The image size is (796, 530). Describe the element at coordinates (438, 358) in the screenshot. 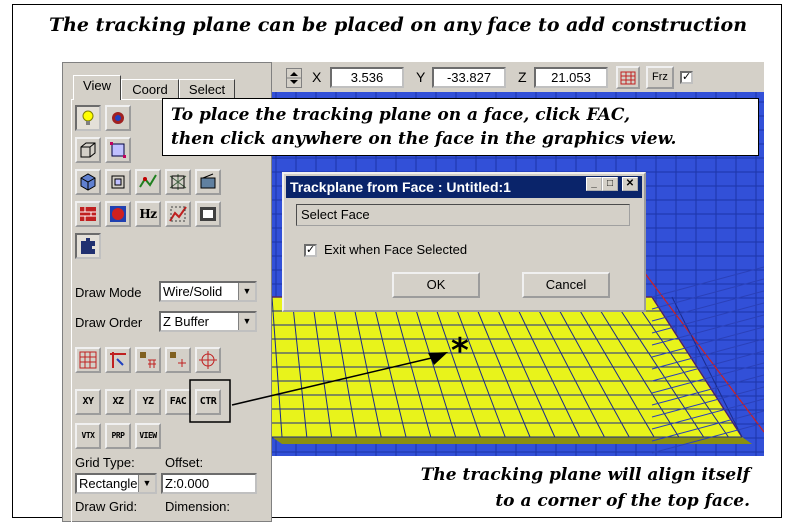

I see `arrowhead` at that location.